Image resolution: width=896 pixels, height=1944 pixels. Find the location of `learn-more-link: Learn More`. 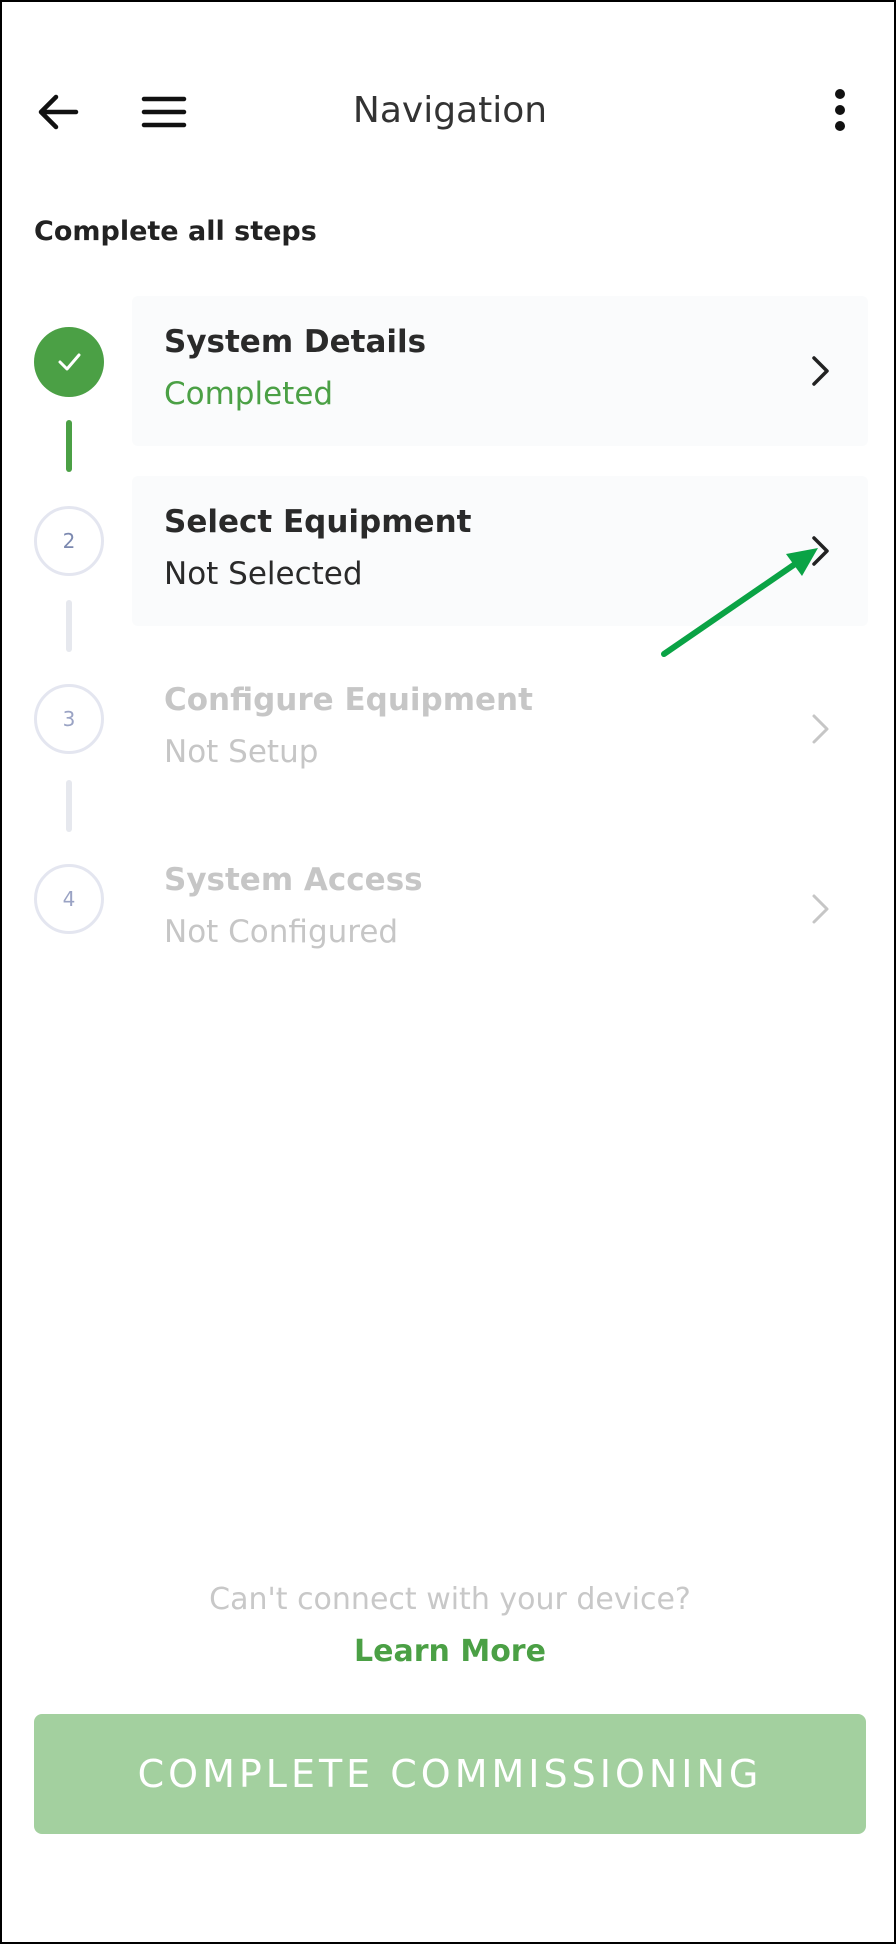

learn-more-link: Learn More is located at coordinates (449, 1651).